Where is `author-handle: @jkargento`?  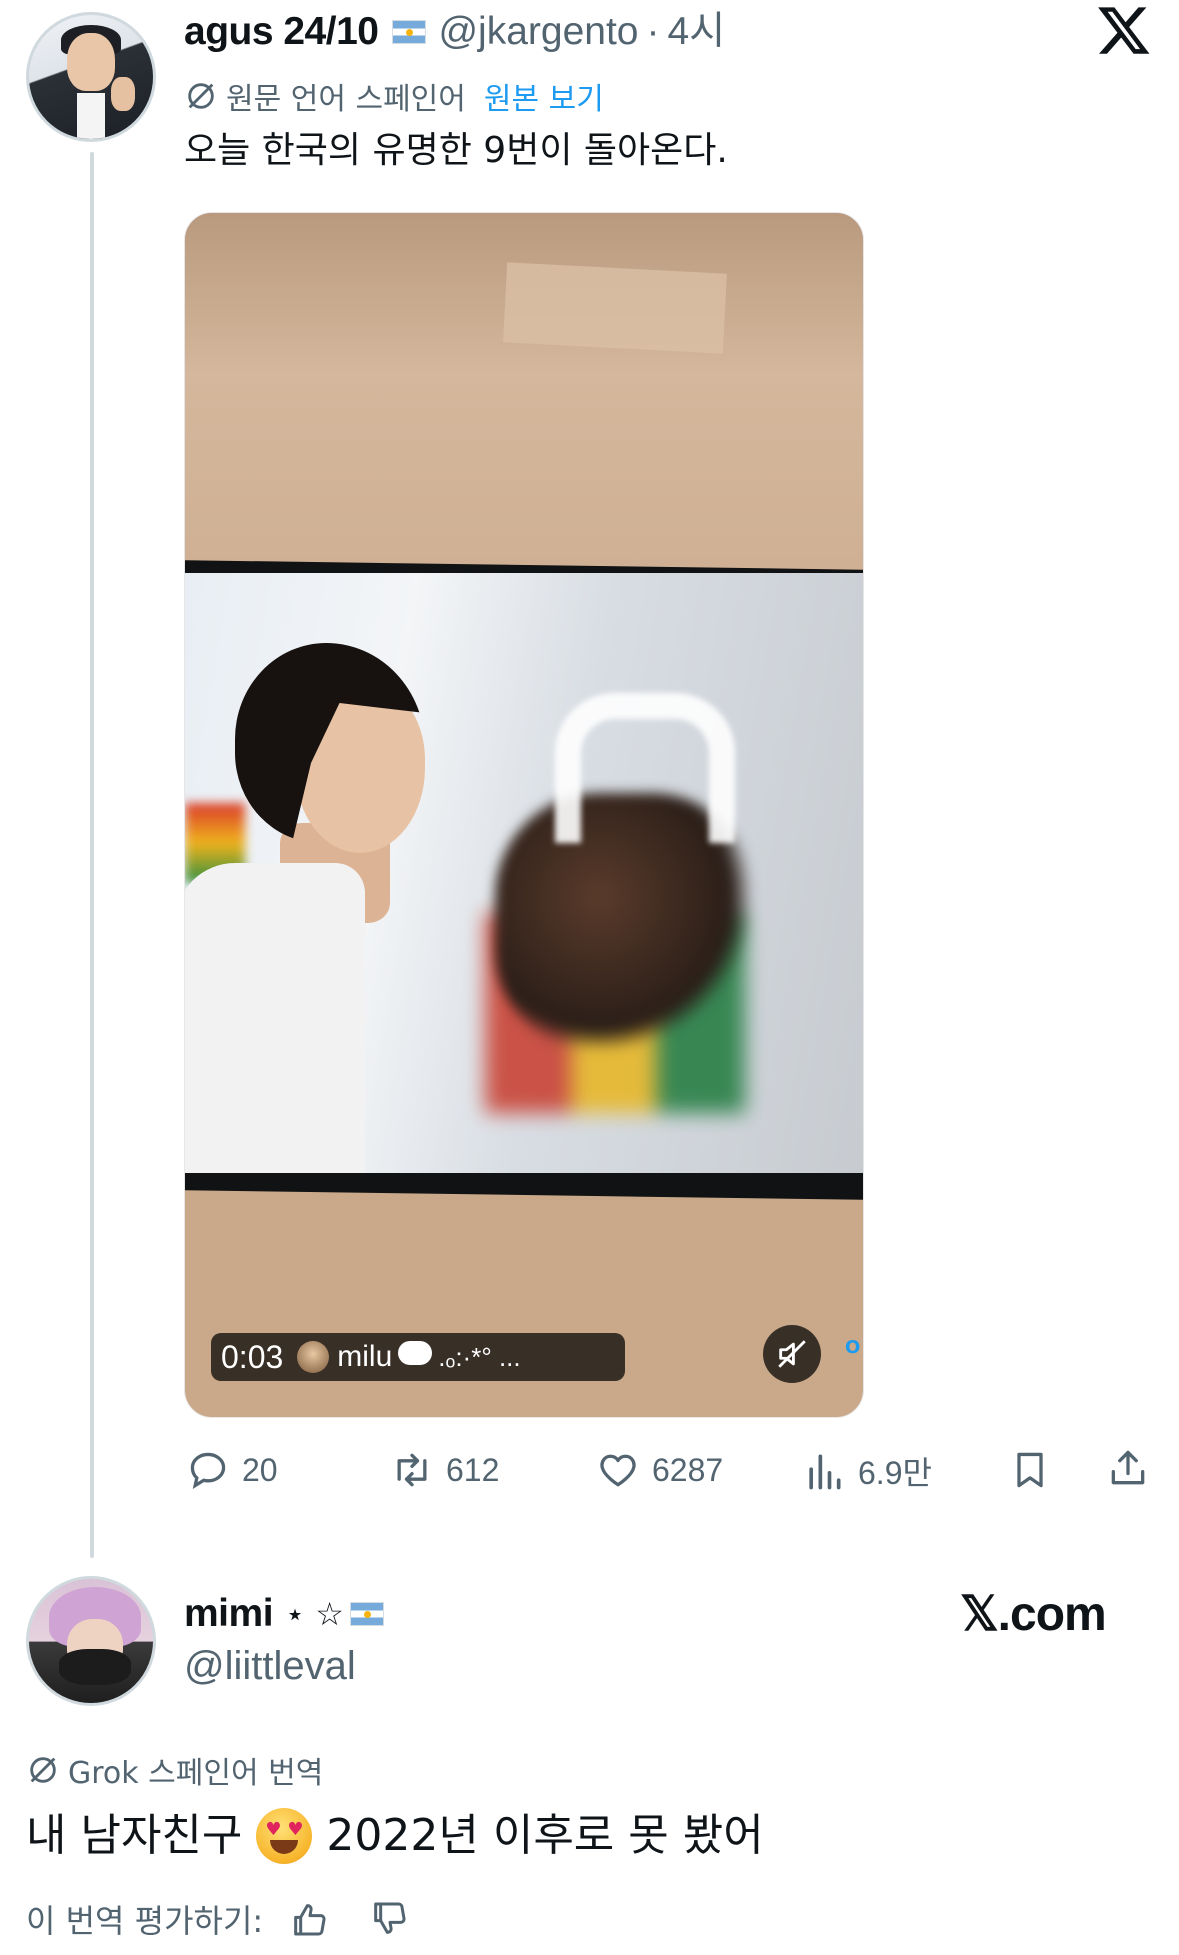
author-handle: @jkargento is located at coordinates (538, 32).